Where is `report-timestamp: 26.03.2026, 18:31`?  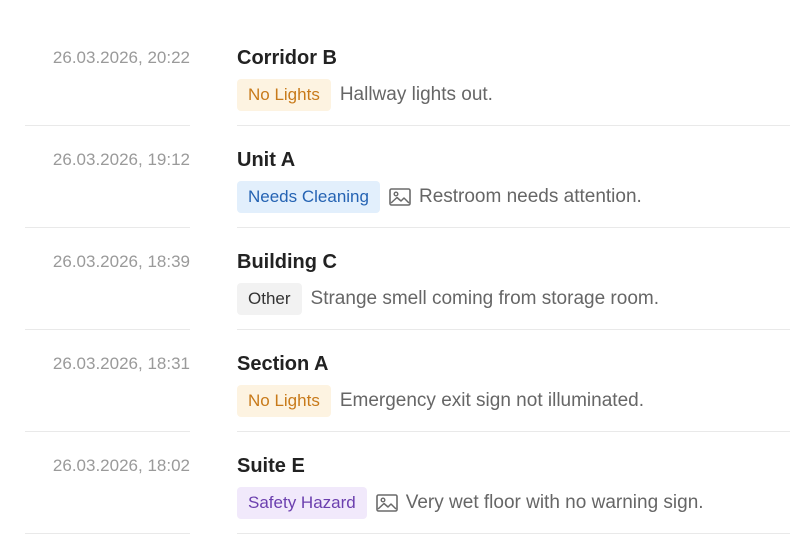 report-timestamp: 26.03.2026, 18:31 is located at coordinates (121, 363).